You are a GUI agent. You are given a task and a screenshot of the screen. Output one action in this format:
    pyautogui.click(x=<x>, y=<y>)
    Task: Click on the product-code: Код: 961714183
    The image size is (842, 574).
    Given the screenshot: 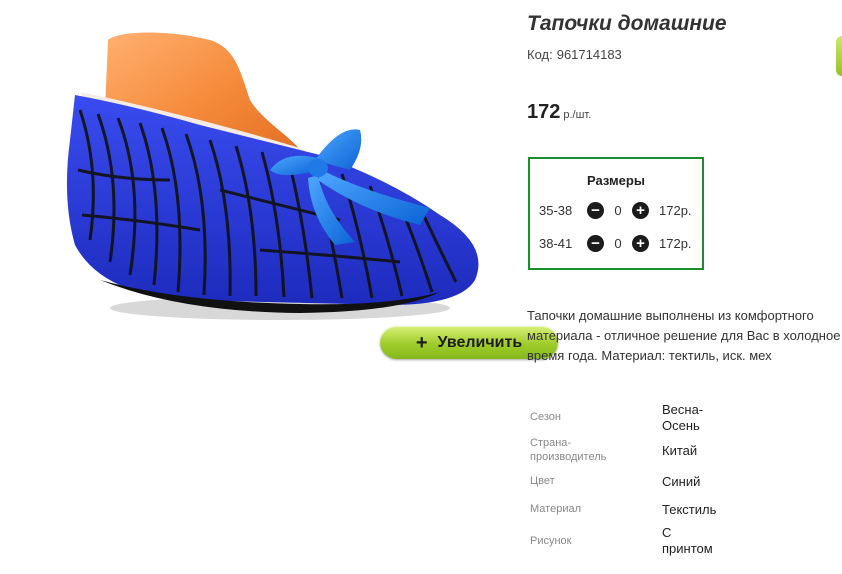 What is the action you would take?
    pyautogui.click(x=574, y=54)
    